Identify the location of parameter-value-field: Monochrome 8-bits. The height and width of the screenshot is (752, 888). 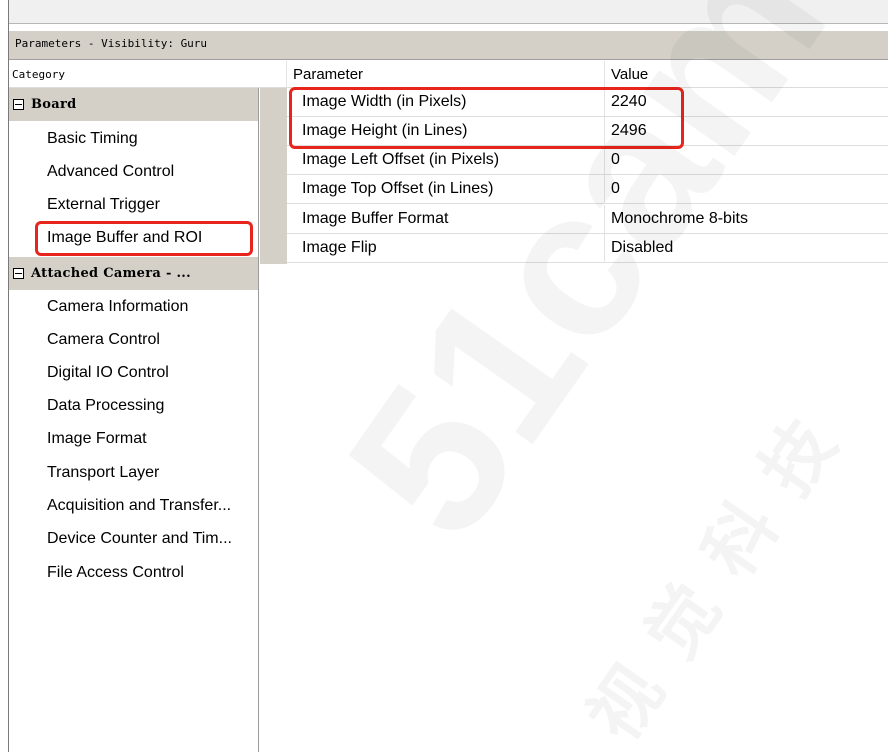
(746, 219).